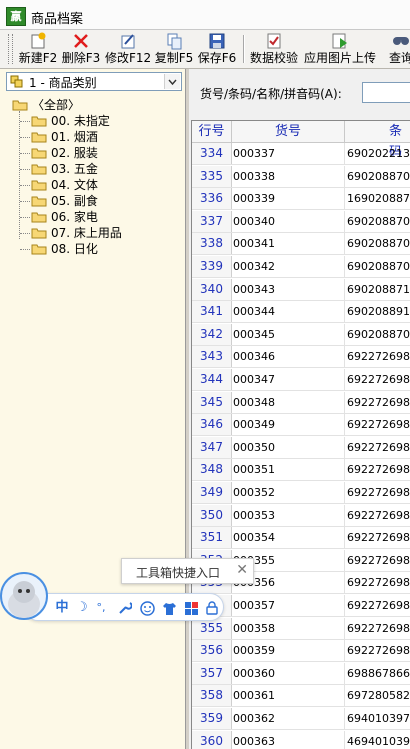 Image resolution: width=410 pixels, height=749 pixels. I want to click on table-row: 359 000362 6940103973, so click(301, 719).